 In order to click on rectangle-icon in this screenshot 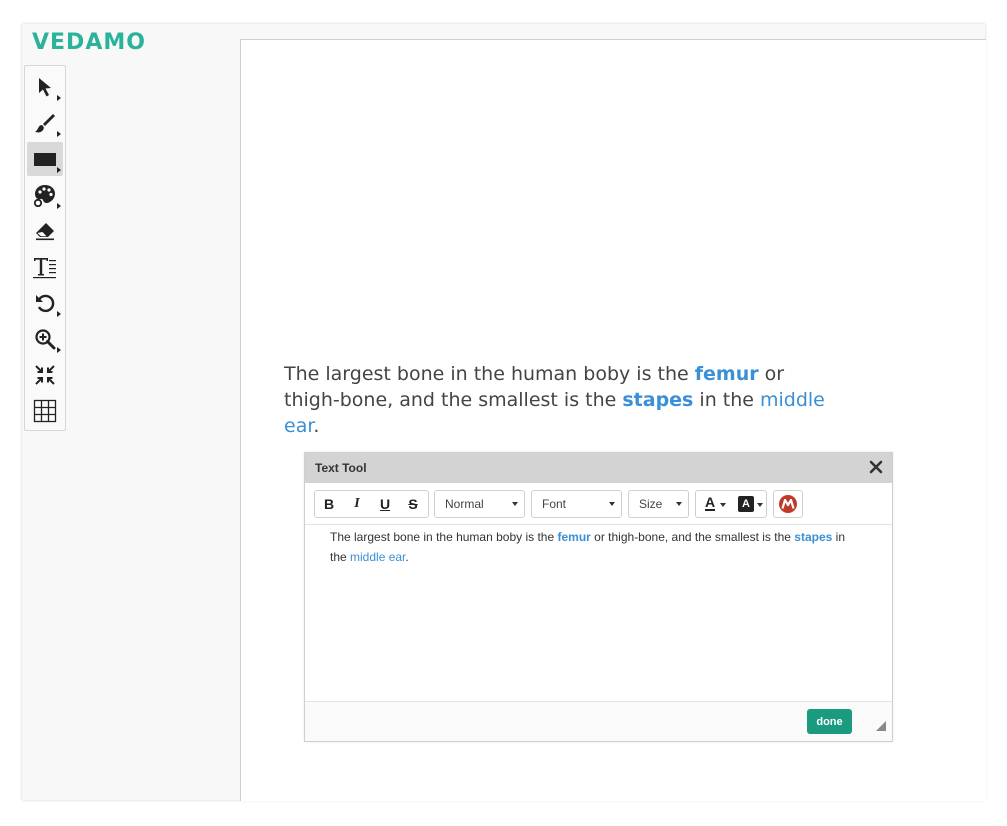, I will do `click(45, 159)`.